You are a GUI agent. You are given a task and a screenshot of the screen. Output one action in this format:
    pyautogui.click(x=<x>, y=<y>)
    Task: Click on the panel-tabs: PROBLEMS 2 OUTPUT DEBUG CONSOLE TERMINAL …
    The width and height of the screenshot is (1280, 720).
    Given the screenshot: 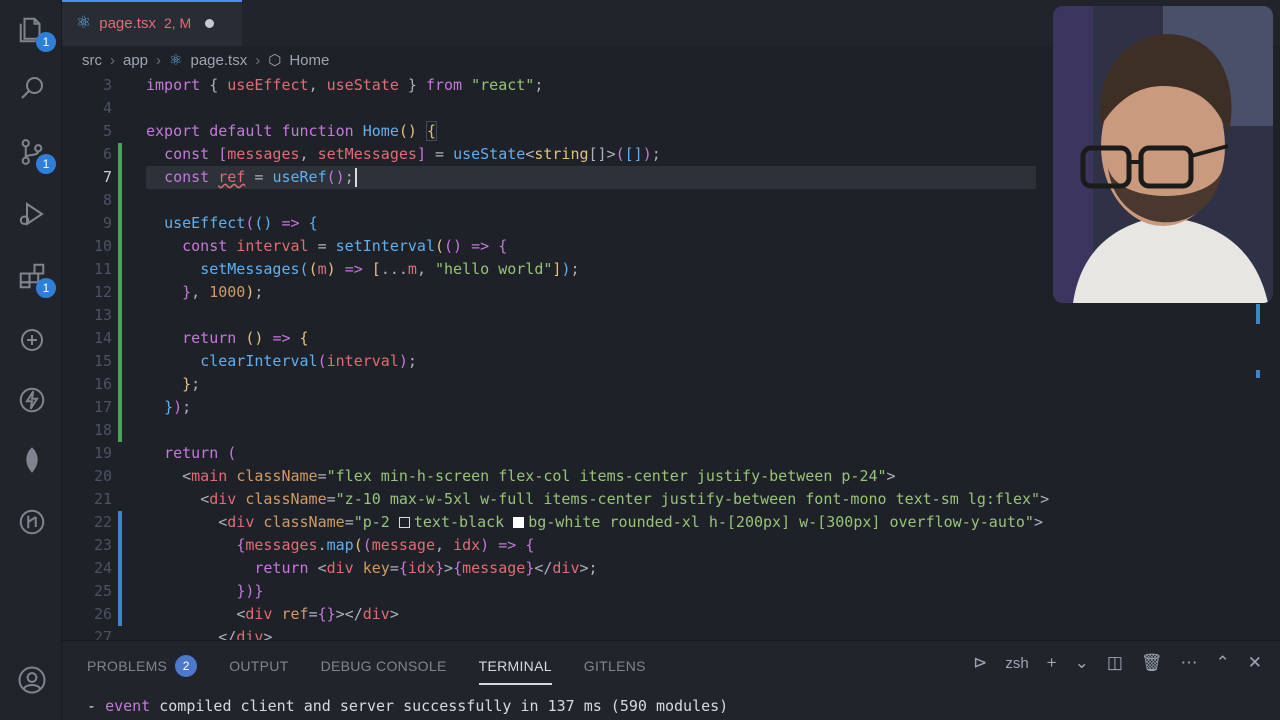 What is the action you would take?
    pyautogui.click(x=366, y=670)
    